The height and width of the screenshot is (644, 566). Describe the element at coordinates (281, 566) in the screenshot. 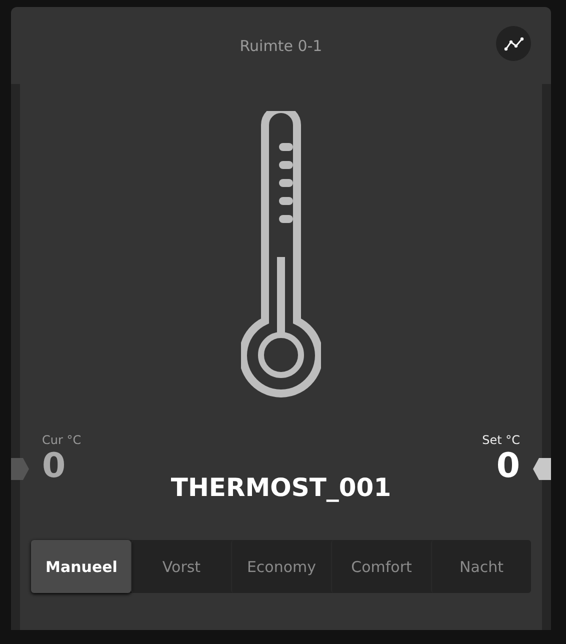

I see `mode-tab: Economy` at that location.